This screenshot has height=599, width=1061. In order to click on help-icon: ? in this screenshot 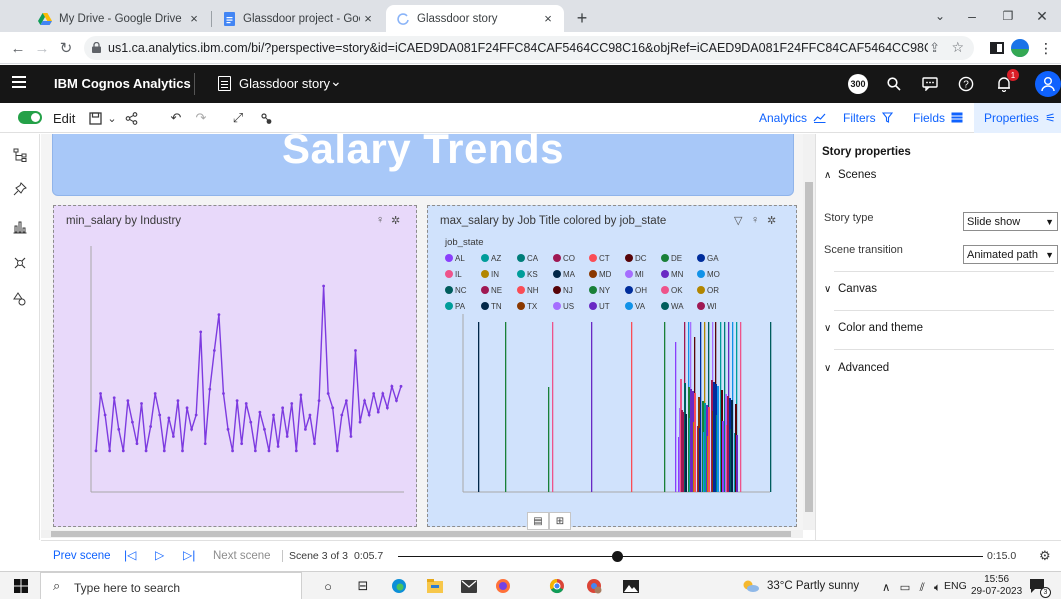, I will do `click(966, 84)`.